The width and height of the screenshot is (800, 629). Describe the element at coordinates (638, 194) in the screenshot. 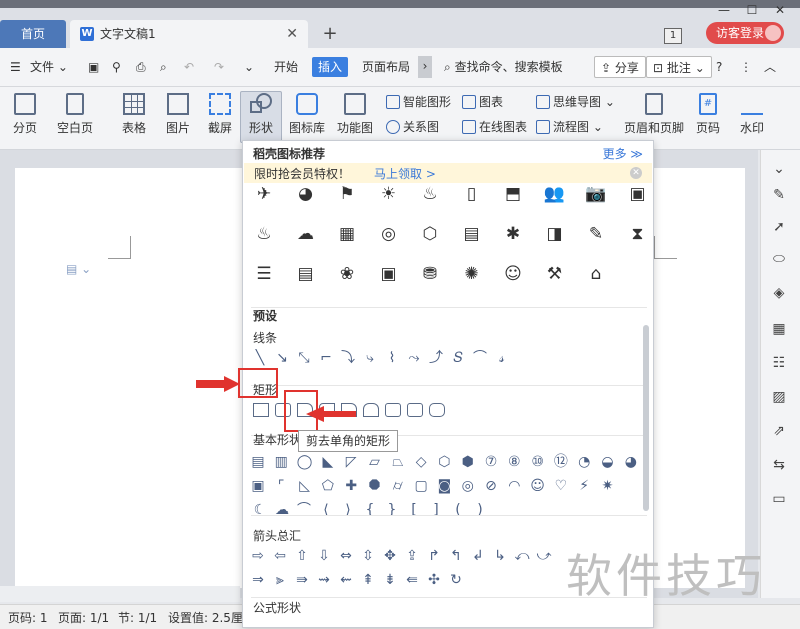

I see `recommended-icon: ▣` at that location.